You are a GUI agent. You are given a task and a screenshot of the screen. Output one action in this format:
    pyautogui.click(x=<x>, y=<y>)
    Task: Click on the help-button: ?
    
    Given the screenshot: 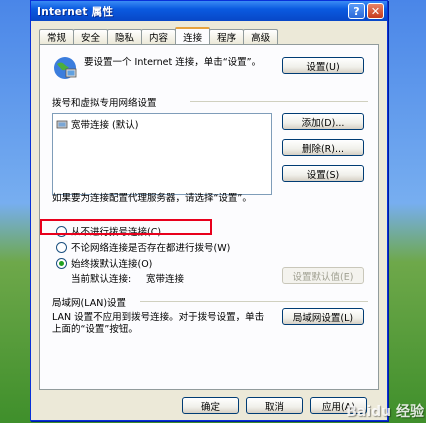 What is the action you would take?
    pyautogui.click(x=356, y=11)
    